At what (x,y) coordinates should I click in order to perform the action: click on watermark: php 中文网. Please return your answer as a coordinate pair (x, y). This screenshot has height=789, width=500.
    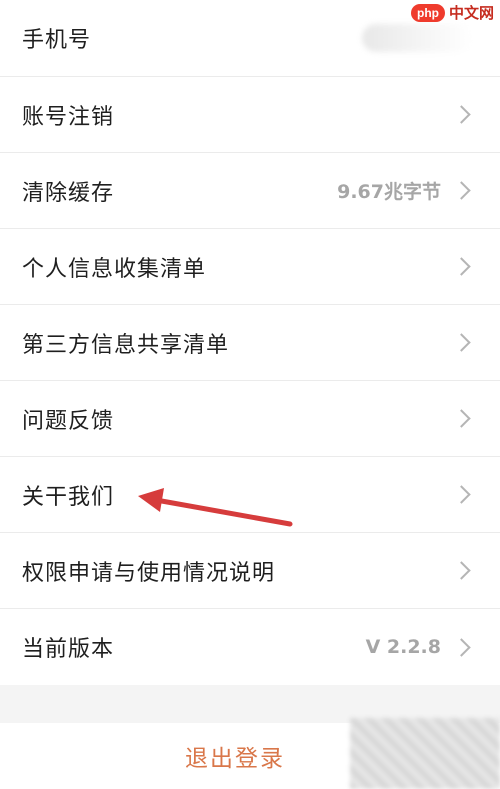
    Looking at the image, I should click on (452, 12).